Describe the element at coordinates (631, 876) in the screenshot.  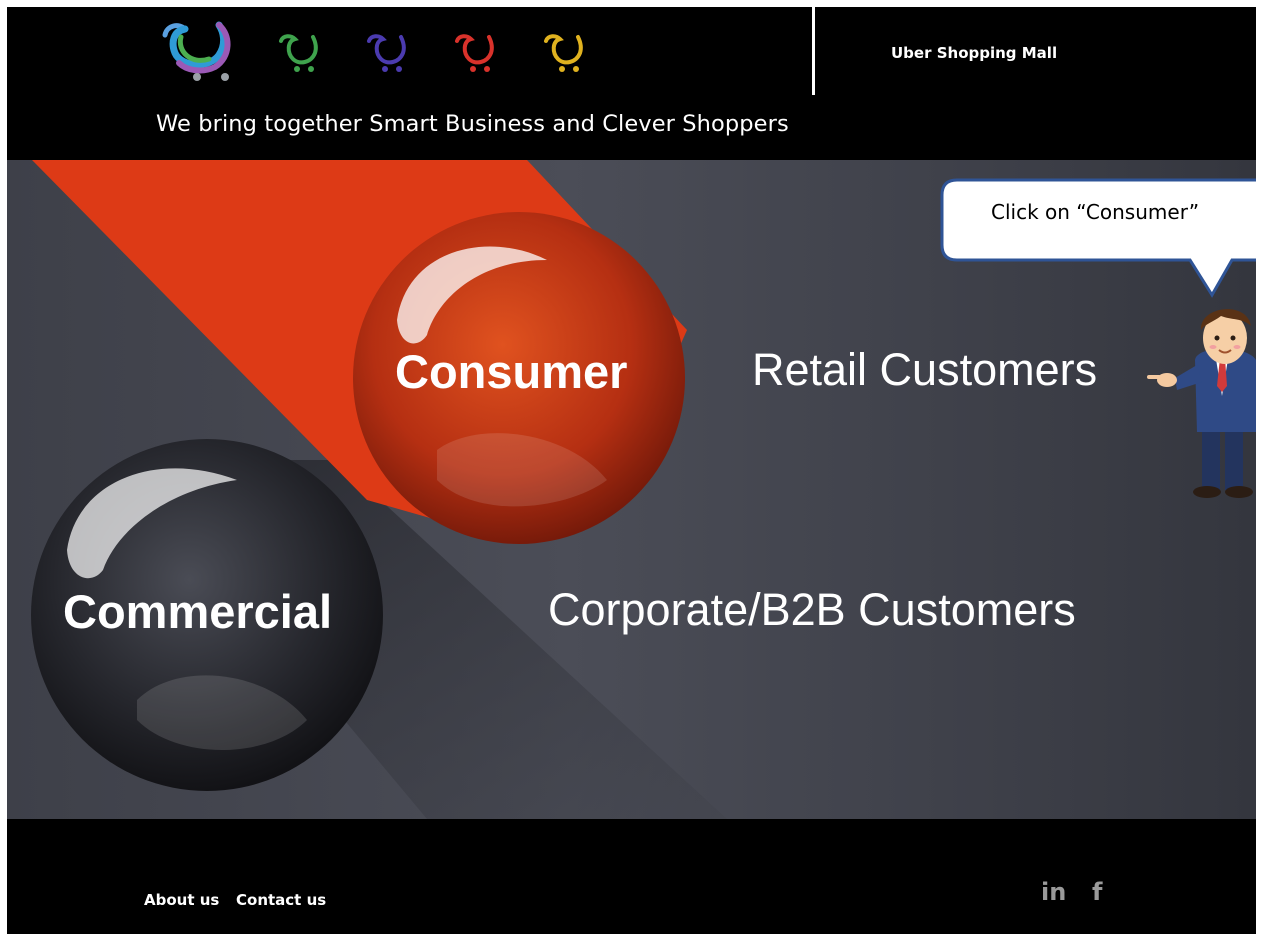
I see `site-footer: About us Contact us in f` at that location.